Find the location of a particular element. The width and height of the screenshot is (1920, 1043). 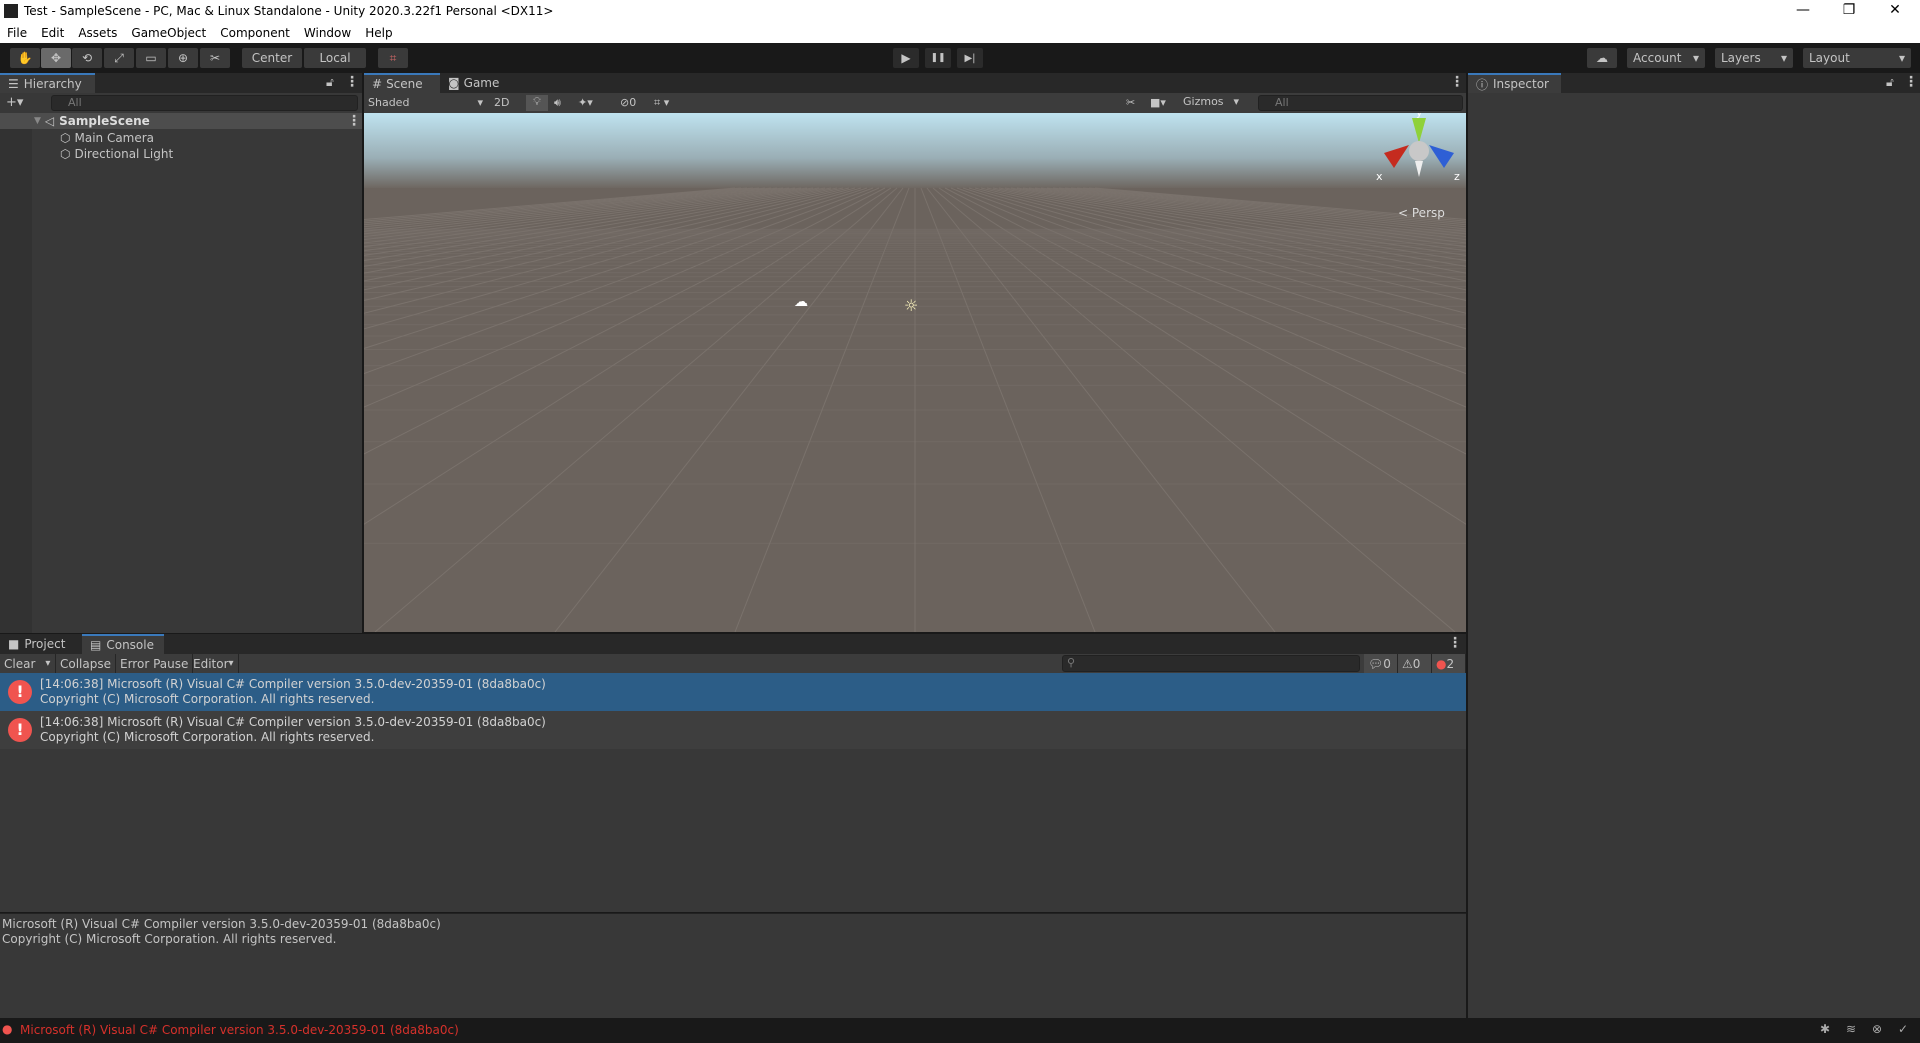

hierarchy-item: ⬡ Directional Light is located at coordinates (116, 154).